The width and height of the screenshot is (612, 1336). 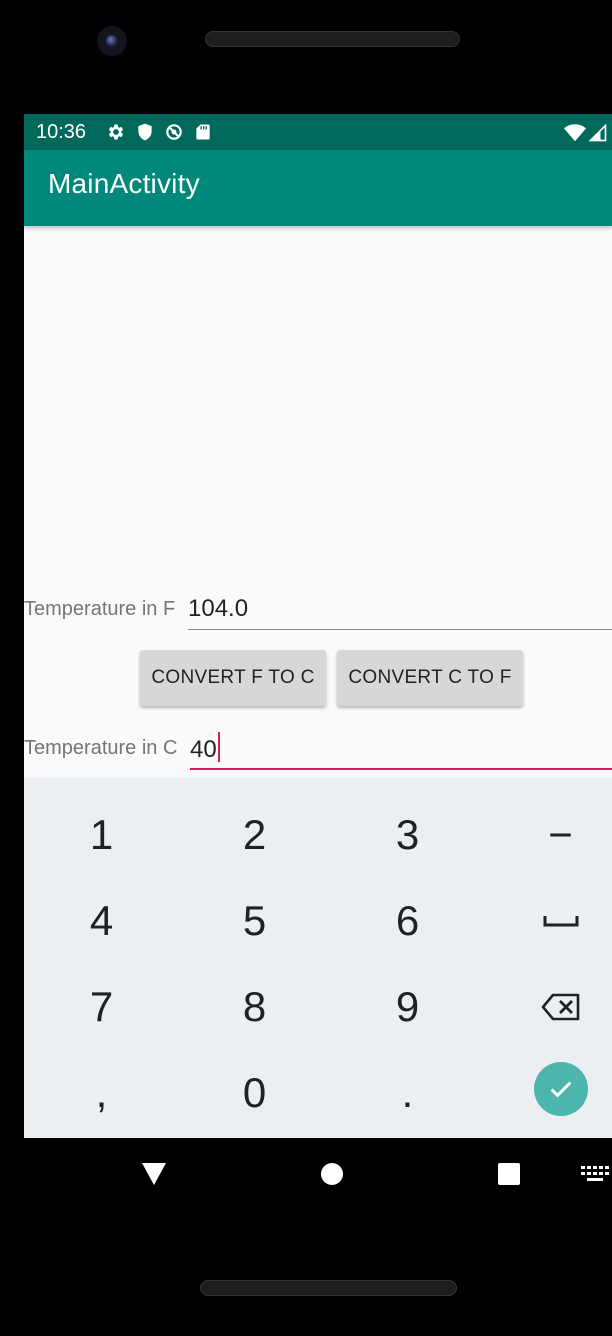 What do you see at coordinates (159, 132) in the screenshot?
I see `status-icons-left` at bounding box center [159, 132].